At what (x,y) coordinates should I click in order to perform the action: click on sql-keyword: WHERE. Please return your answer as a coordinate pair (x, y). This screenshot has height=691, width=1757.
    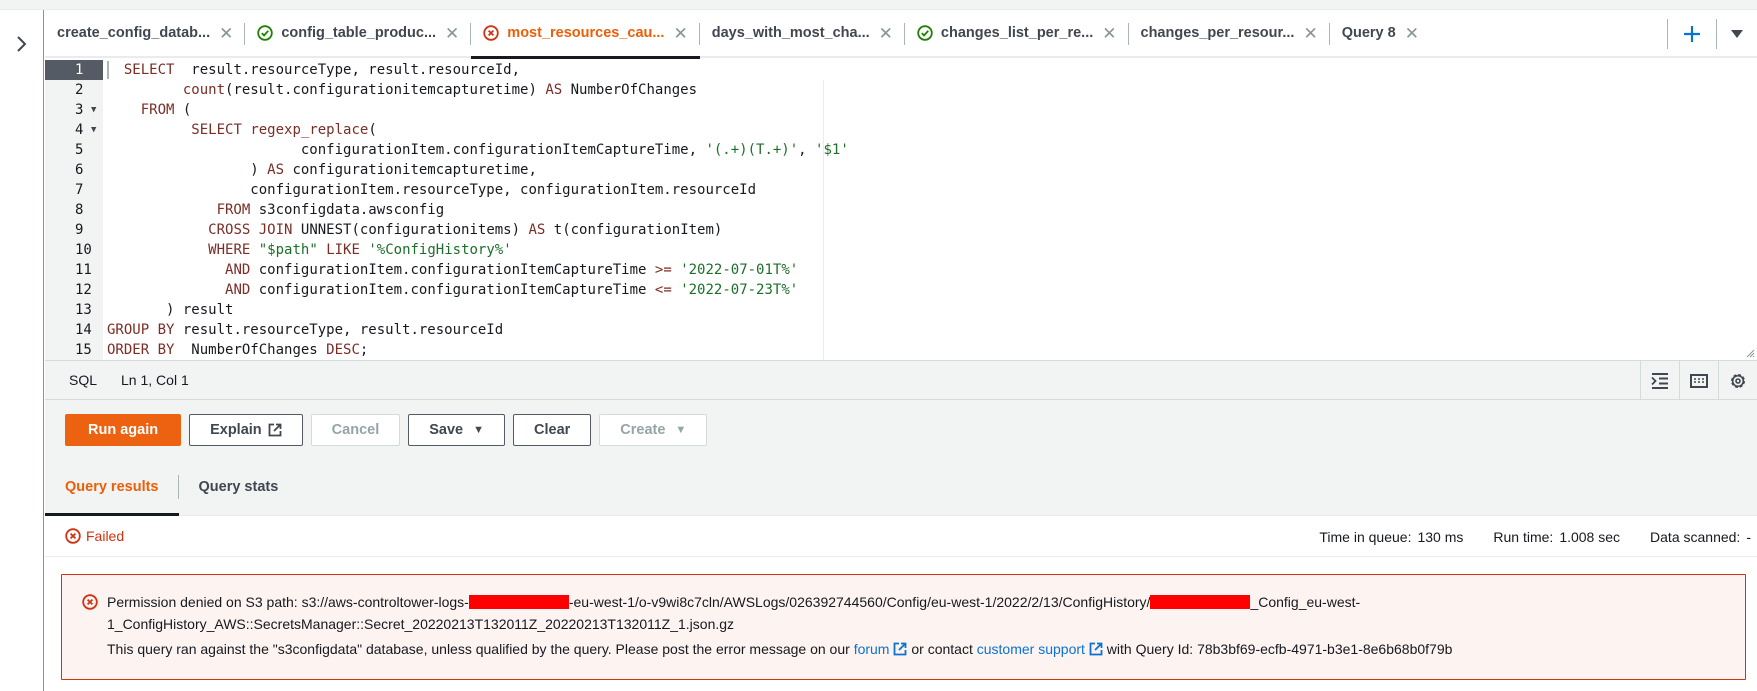
    Looking at the image, I should click on (229, 250).